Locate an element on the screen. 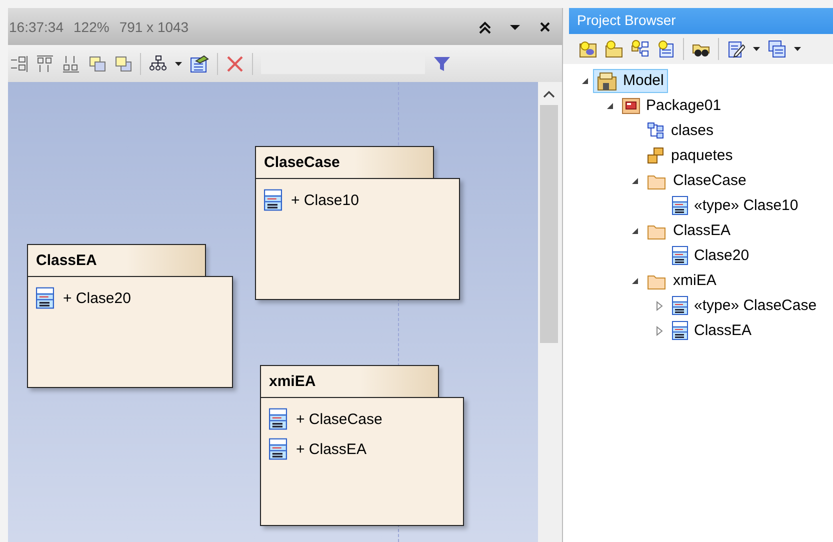  model-icon is located at coordinates (607, 80).